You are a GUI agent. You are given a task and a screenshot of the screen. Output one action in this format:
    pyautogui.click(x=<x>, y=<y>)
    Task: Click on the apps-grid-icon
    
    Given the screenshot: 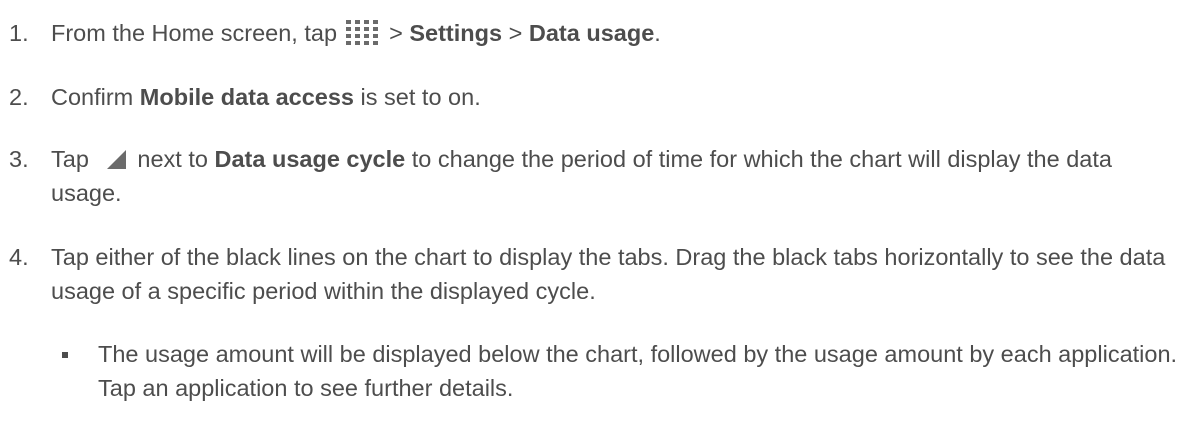 What is the action you would take?
    pyautogui.click(x=363, y=32)
    